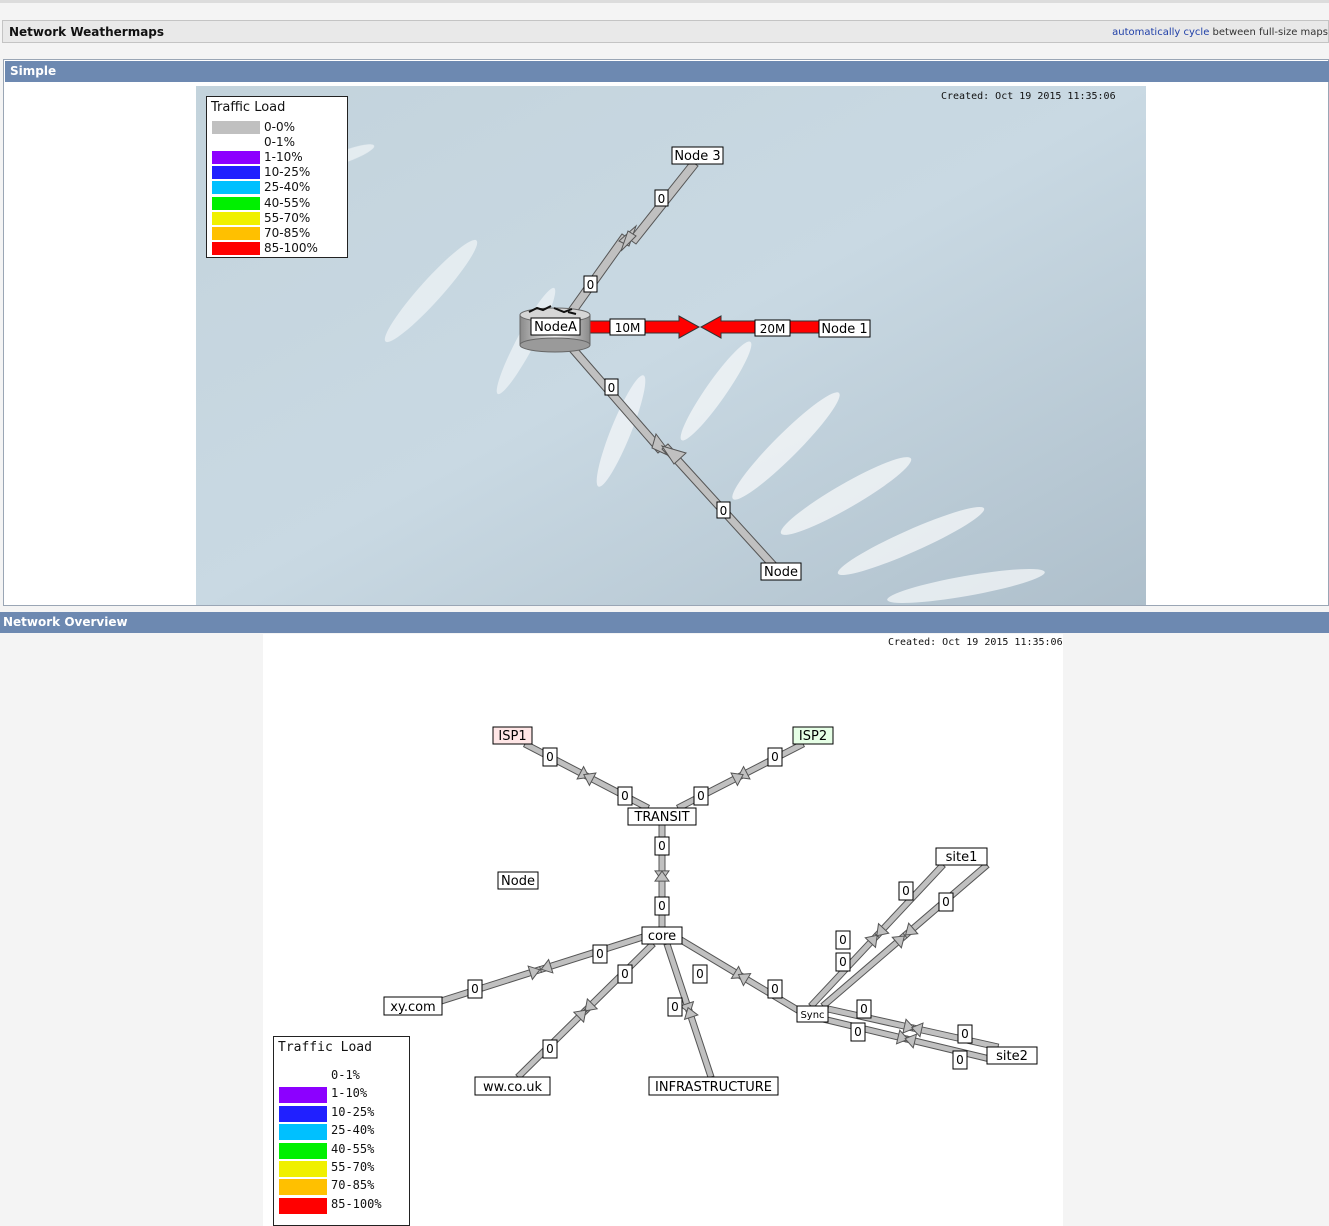 The width and height of the screenshot is (1329, 1226). Describe the element at coordinates (664, 622) in the screenshot. I see `section-header-network-overview: Network Overview` at that location.